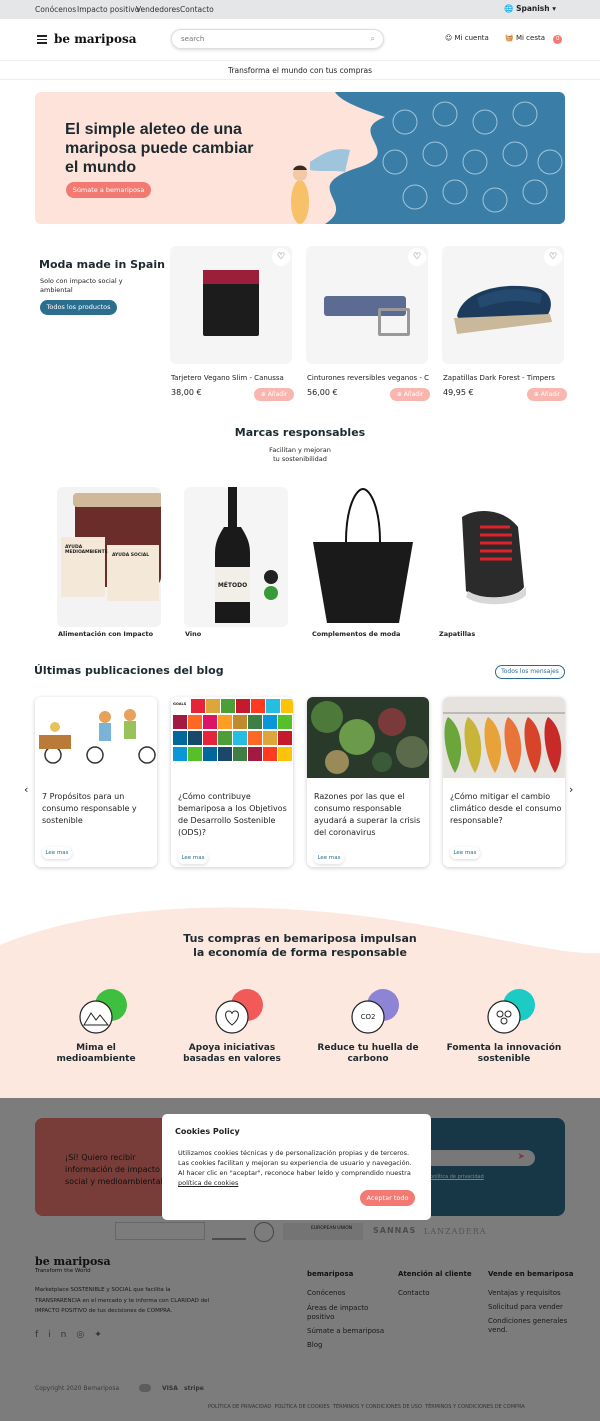  What do you see at coordinates (368, 1017) in the screenshot?
I see `co2-text: CO2` at bounding box center [368, 1017].